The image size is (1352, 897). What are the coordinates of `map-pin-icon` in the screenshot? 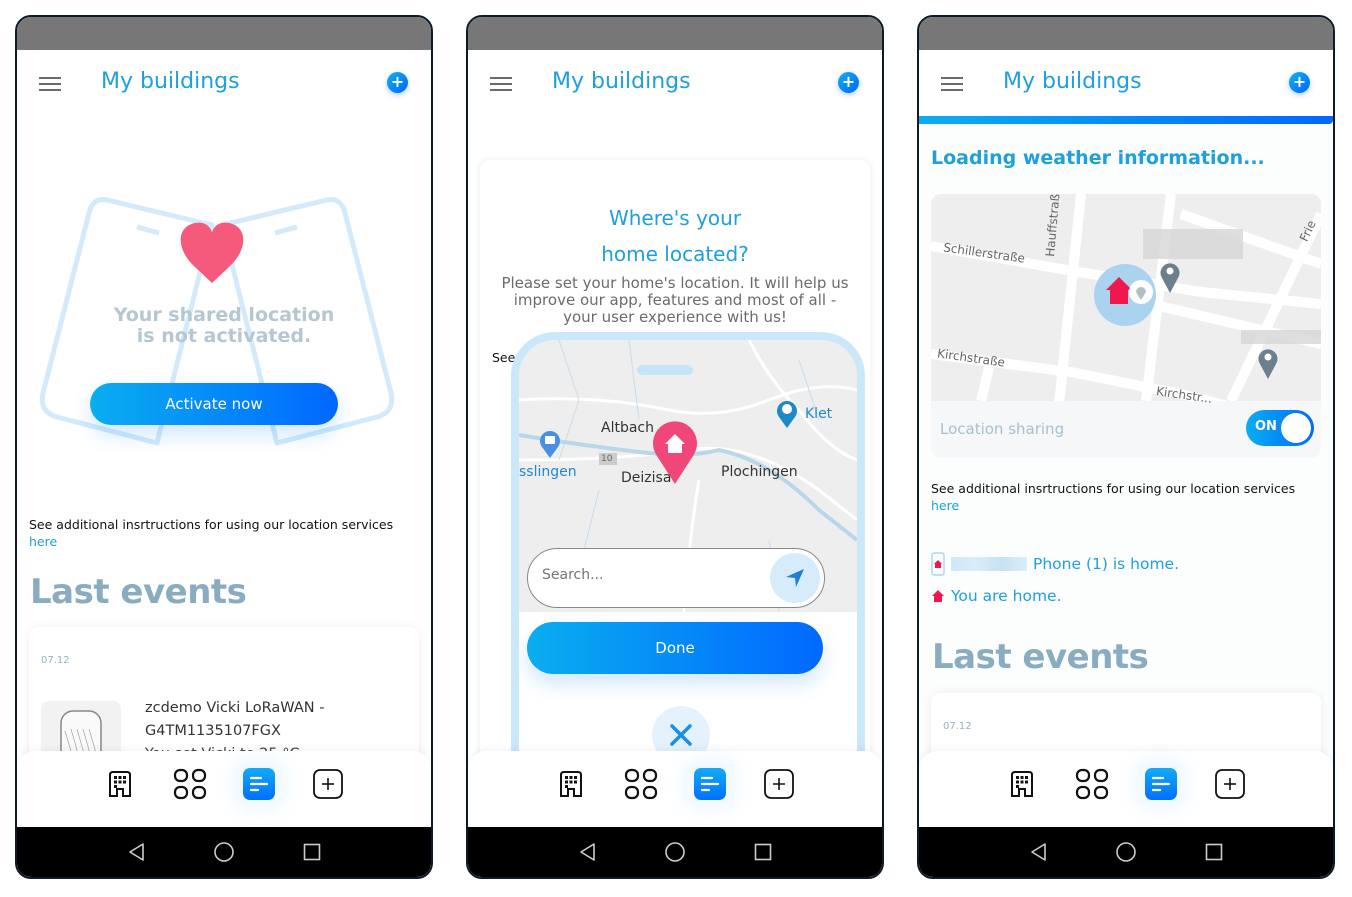 It's located at (1268, 364).